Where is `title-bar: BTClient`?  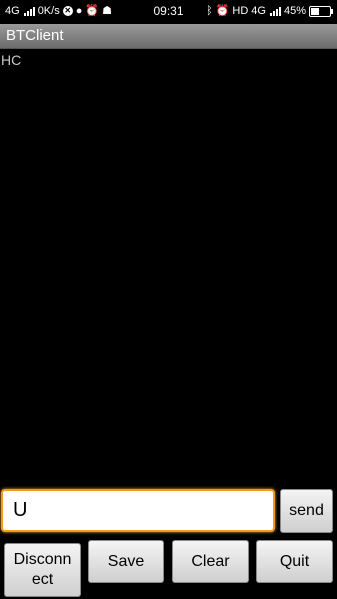
title-bar: BTClient is located at coordinates (168, 36).